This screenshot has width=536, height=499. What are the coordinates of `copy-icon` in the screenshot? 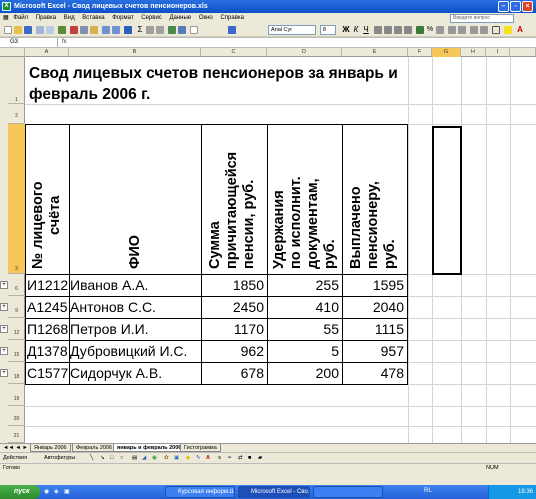 It's located at (84, 30).